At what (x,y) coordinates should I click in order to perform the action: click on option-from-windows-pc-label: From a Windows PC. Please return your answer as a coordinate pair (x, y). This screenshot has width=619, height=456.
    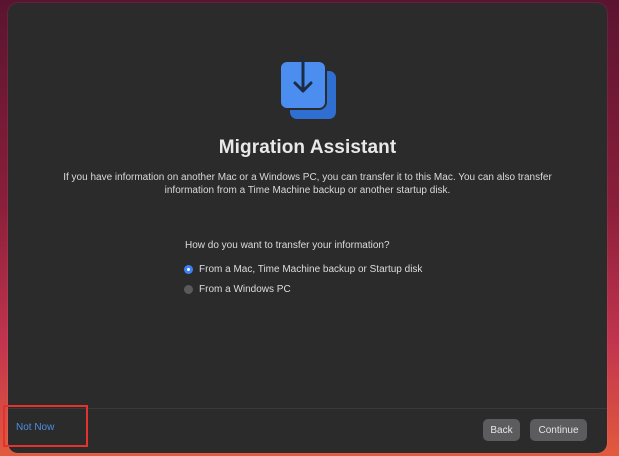
    Looking at the image, I should click on (245, 289).